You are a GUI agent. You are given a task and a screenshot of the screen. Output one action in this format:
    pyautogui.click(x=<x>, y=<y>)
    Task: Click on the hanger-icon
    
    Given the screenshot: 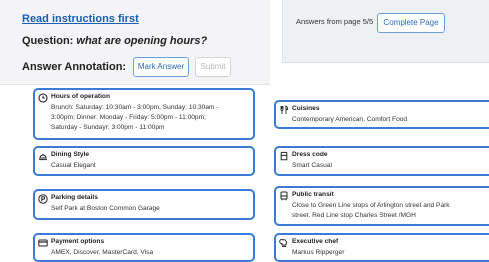 What is the action you would take?
    pyautogui.click(x=284, y=156)
    